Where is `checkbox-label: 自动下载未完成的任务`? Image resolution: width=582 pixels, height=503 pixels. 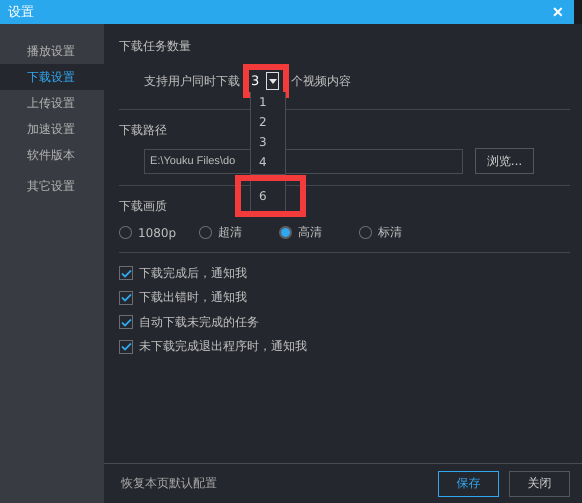
checkbox-label: 自动下载未完成的任务 is located at coordinates (199, 322).